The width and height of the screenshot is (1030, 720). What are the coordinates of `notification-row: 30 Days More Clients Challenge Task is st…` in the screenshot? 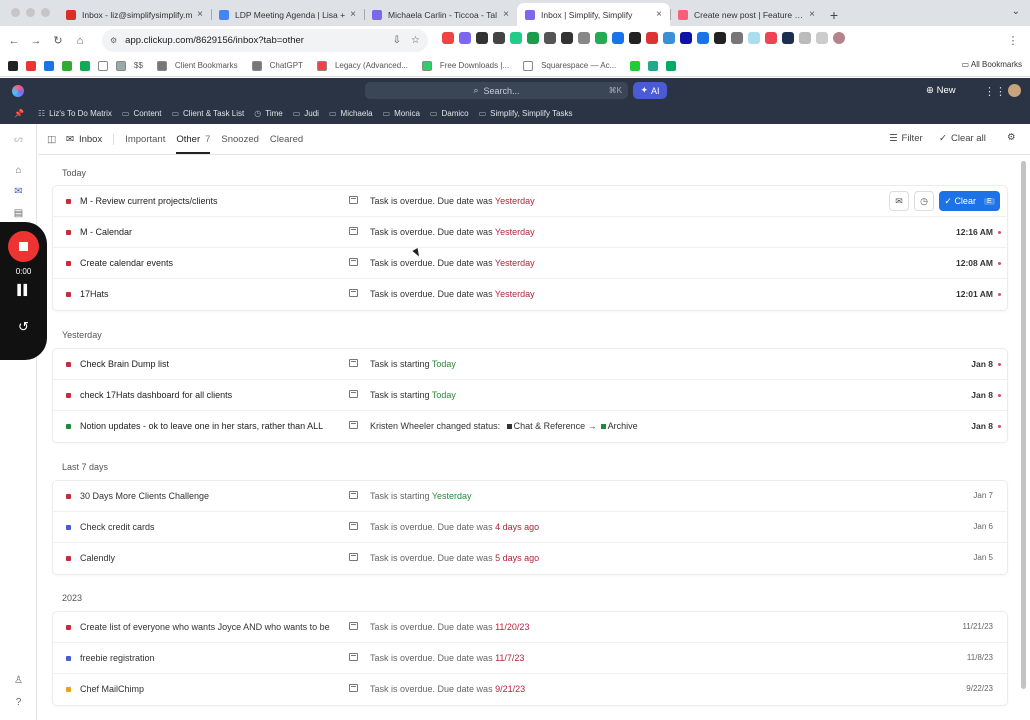 It's located at (530, 496).